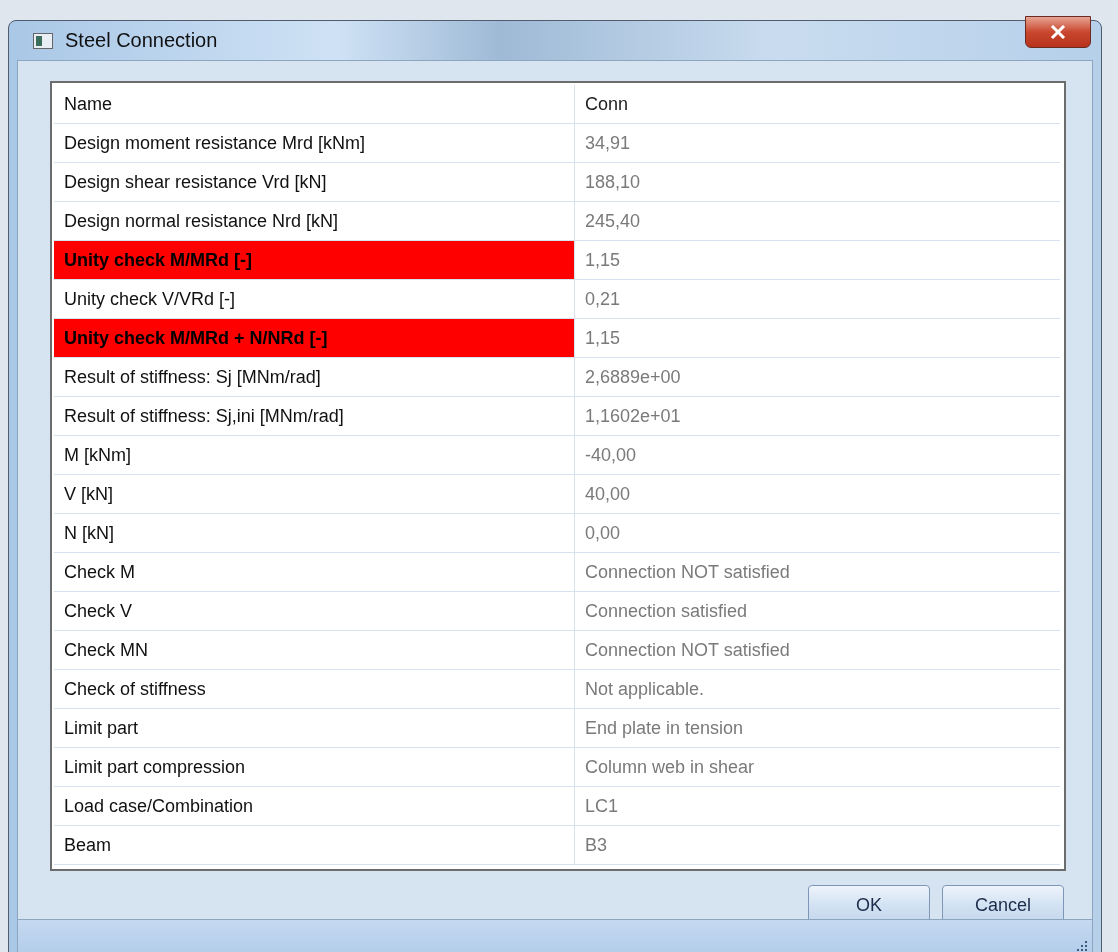 The image size is (1118, 952). What do you see at coordinates (97, 455) in the screenshot?
I see `property-name: M [kNm]` at bounding box center [97, 455].